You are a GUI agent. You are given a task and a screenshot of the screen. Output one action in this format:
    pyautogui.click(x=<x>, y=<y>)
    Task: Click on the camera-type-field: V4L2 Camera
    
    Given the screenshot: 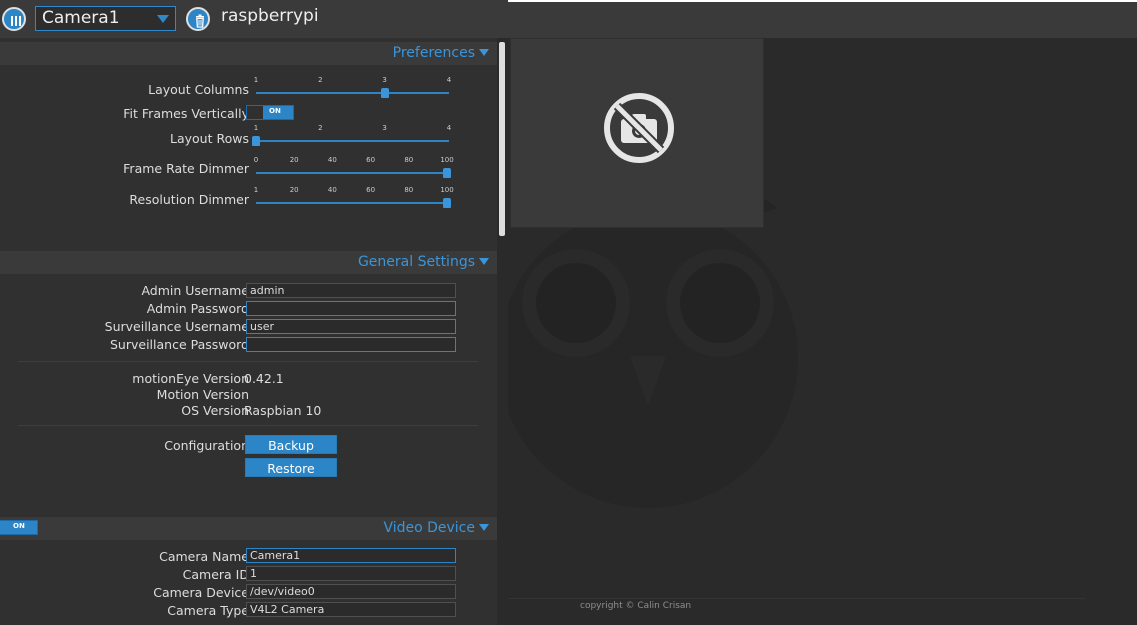 What is the action you would take?
    pyautogui.click(x=351, y=609)
    